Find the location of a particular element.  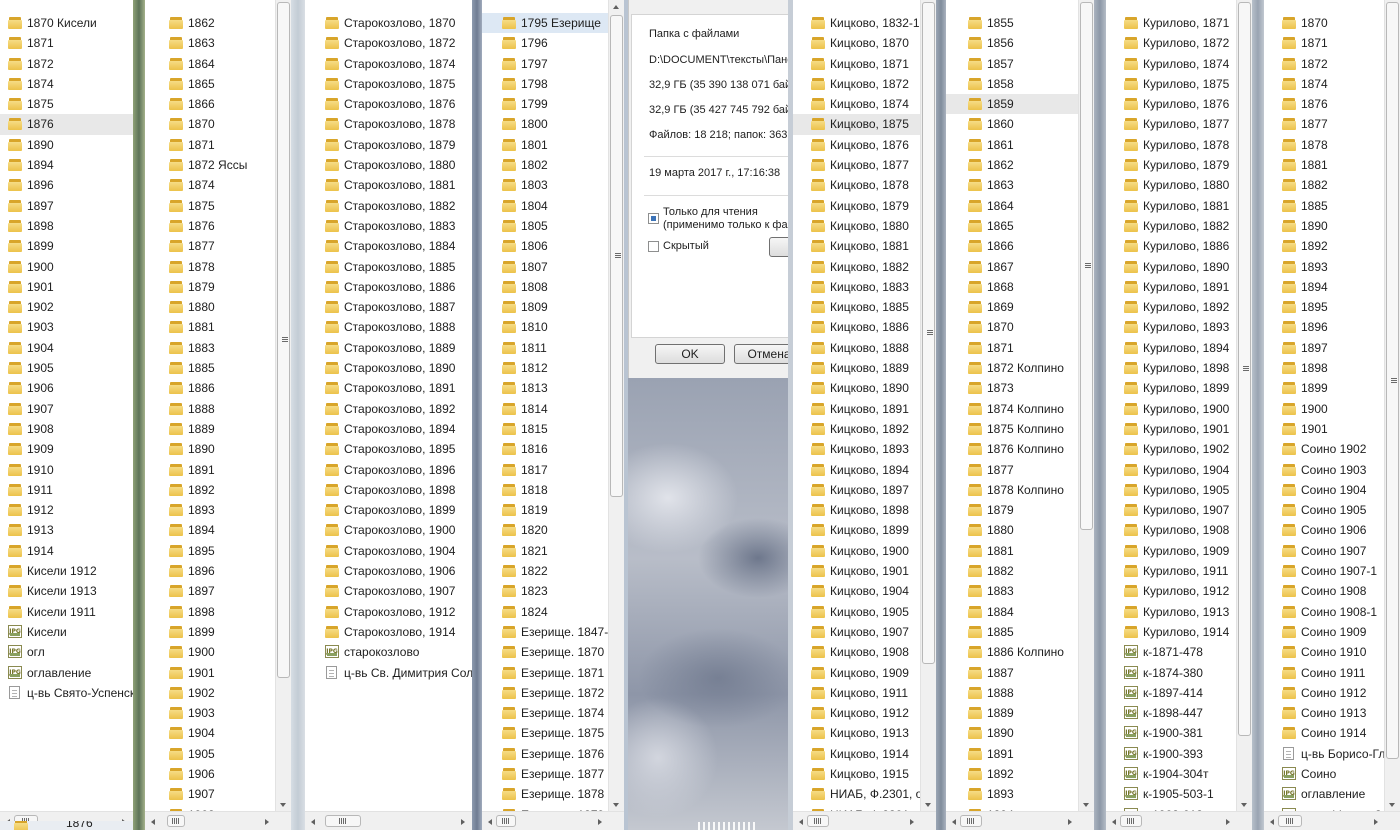

folder-item: Старокозлово, 1891 is located at coordinates (388, 388).